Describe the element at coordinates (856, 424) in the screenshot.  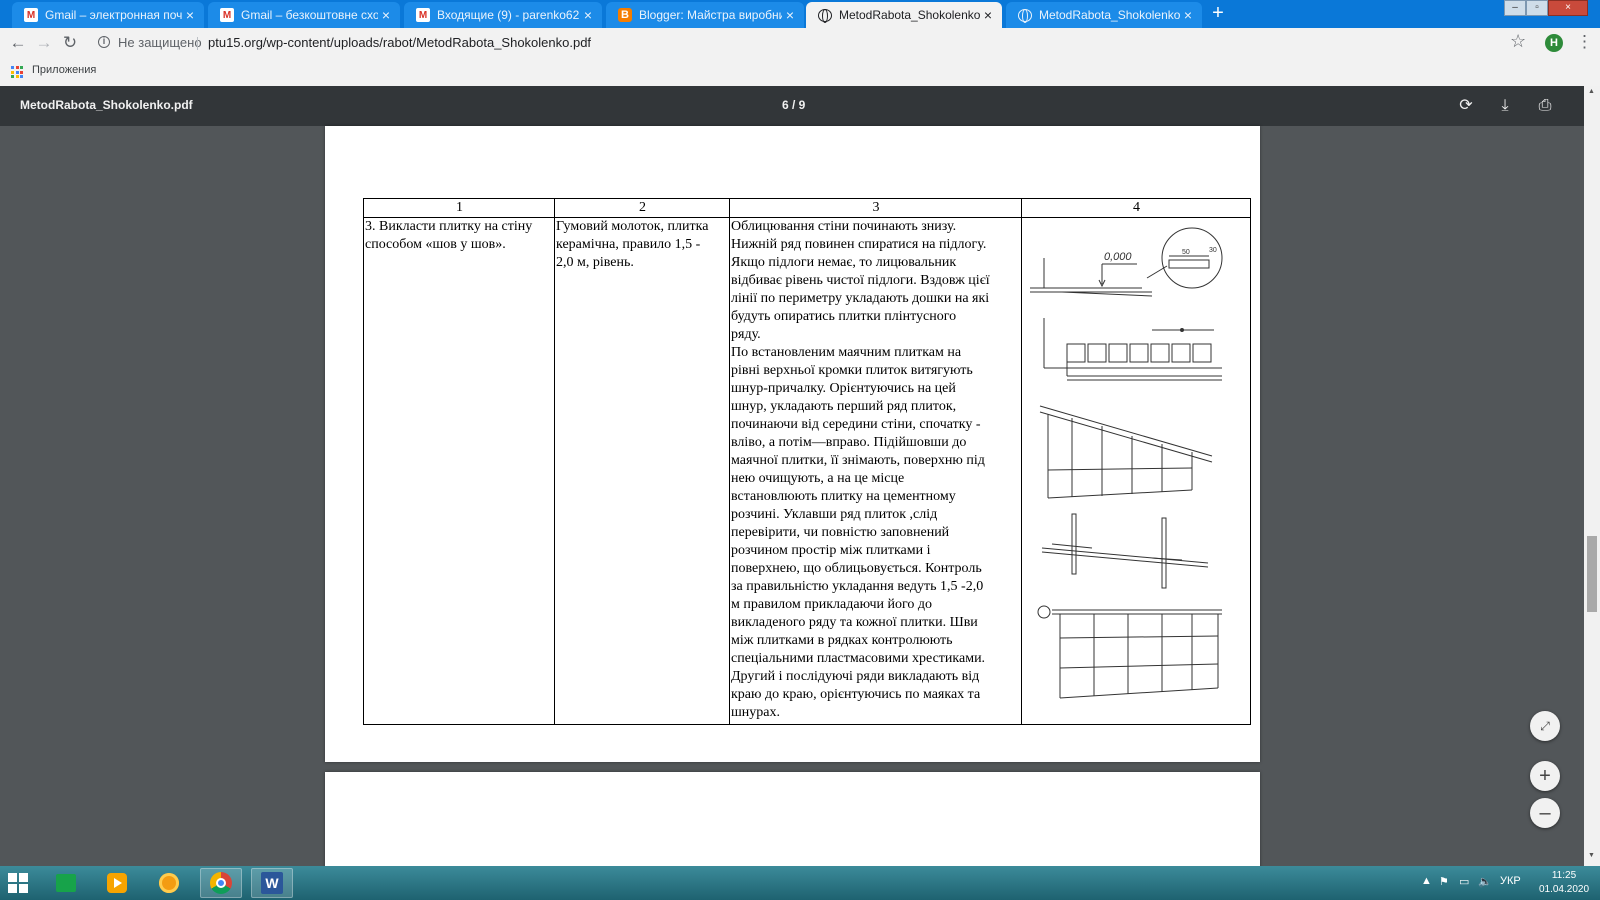
I see `text-line: починаючи від середини стіни, спочатку -` at that location.